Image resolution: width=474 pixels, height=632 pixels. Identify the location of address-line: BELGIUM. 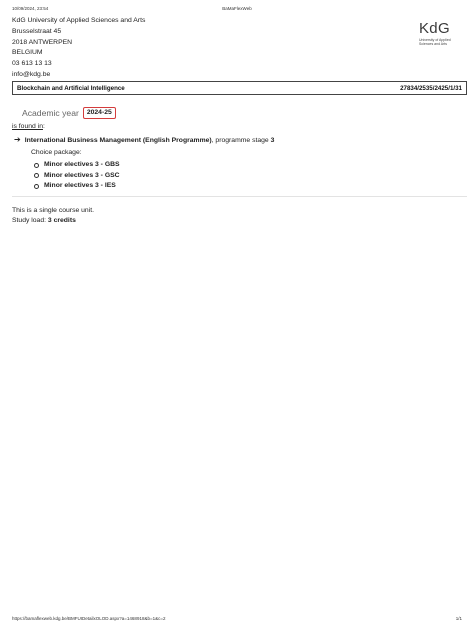
(27, 53).